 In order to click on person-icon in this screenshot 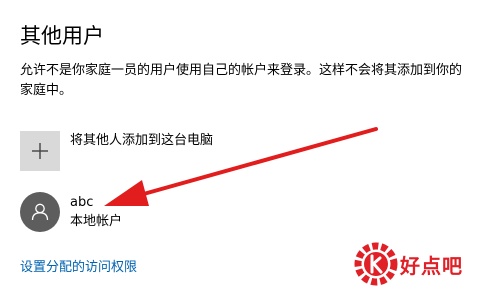, I will do `click(40, 212)`.